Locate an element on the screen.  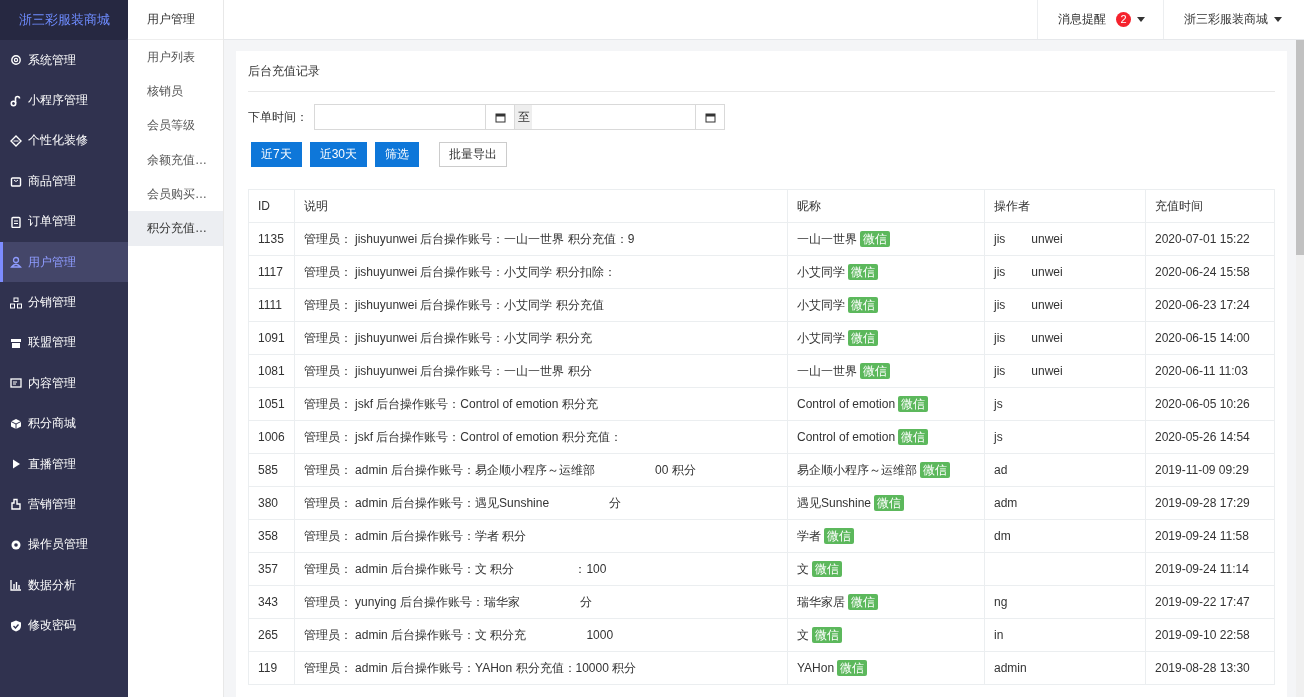
hierarchy-icon is located at coordinates (16, 302).